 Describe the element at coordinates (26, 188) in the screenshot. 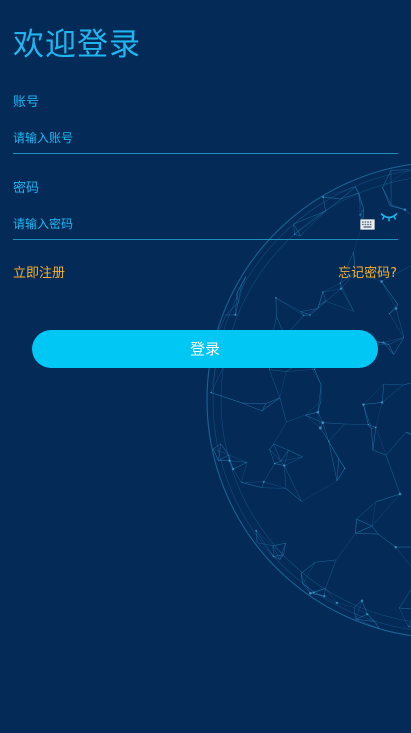

I see `password-label: 密码` at that location.